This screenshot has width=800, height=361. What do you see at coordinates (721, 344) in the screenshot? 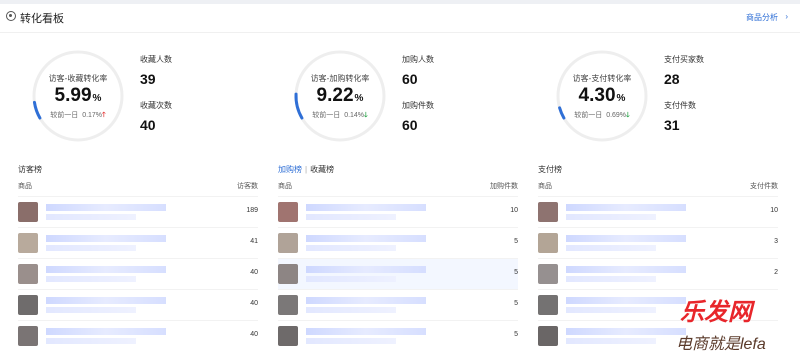
I see `watermark-sub: 电商就是lefa` at bounding box center [721, 344].